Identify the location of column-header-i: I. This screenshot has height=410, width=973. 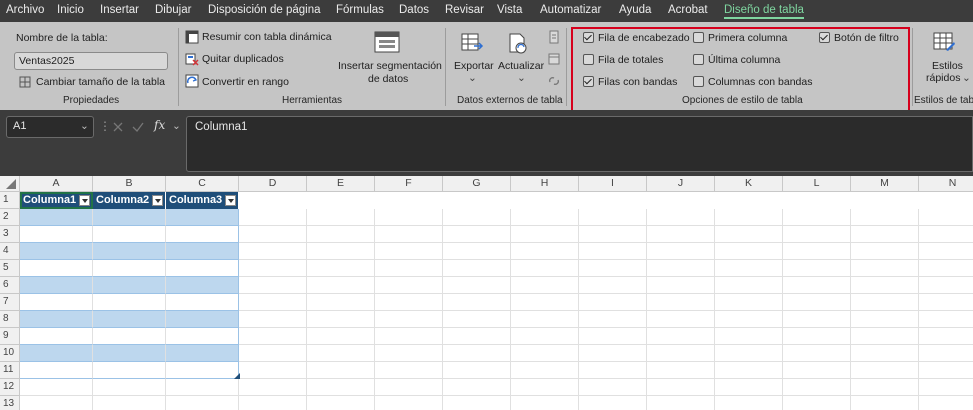
(613, 184).